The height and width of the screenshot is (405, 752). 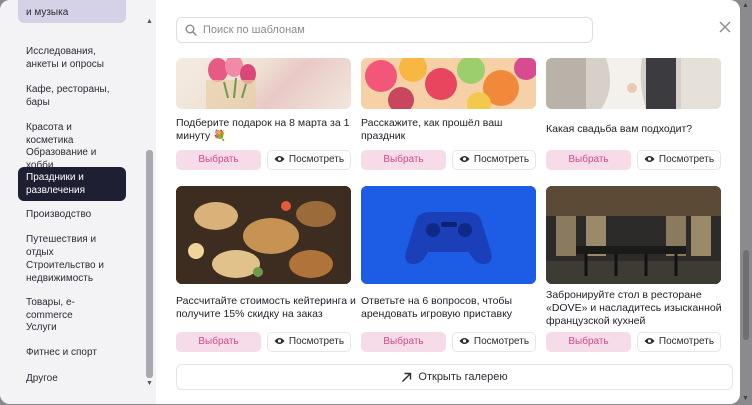 I want to click on sidebar-item-beauty: Красота и косметика, so click(x=72, y=134).